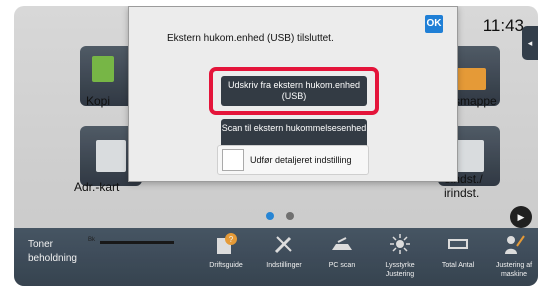 The width and height of the screenshot is (550, 297). I want to click on dialog-message: Ekstern hukom.enhed (USB) tilsluttet., so click(250, 38).